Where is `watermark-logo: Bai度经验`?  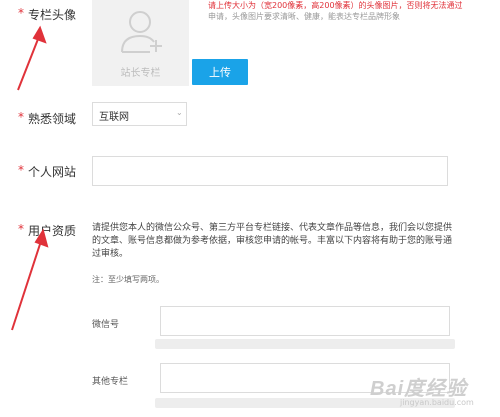 watermark-logo: Bai度经验 is located at coordinates (419, 389).